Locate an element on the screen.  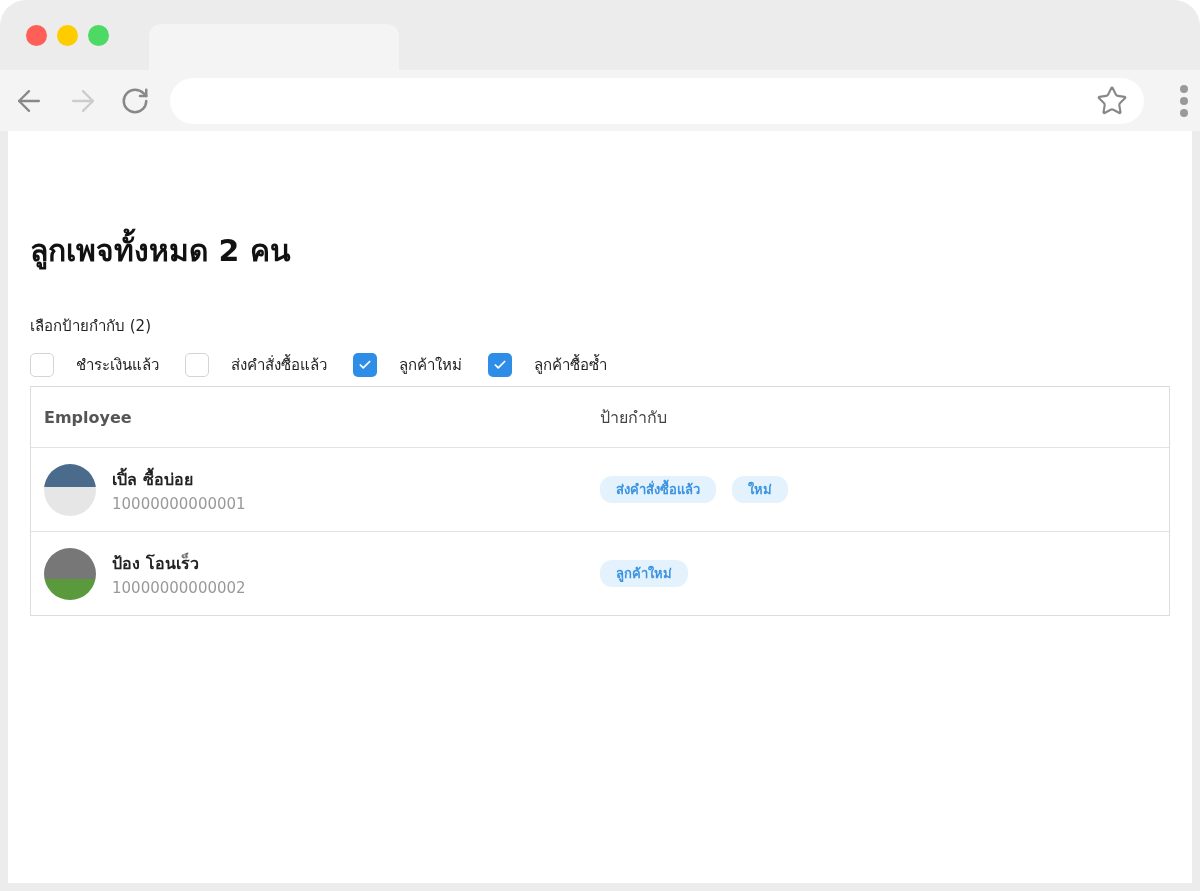
employee-id: 10000000000001 is located at coordinates (179, 503).